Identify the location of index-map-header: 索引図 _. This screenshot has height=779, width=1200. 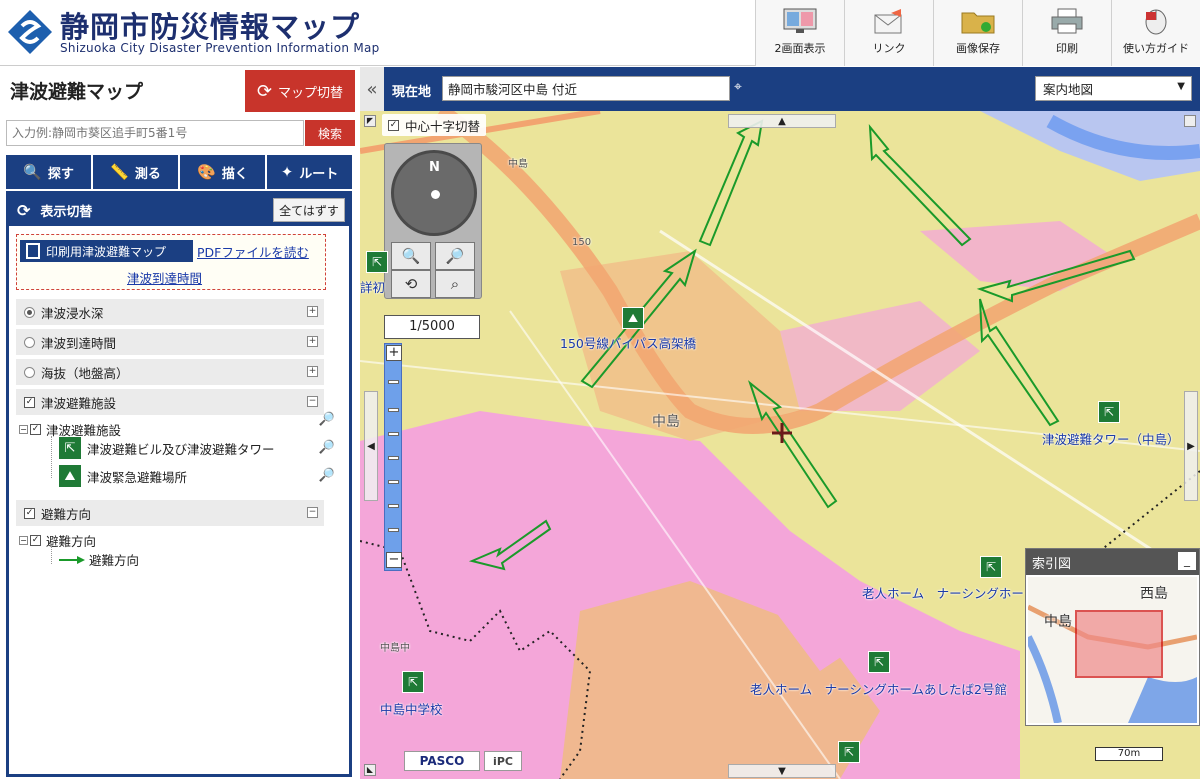
(1112, 562).